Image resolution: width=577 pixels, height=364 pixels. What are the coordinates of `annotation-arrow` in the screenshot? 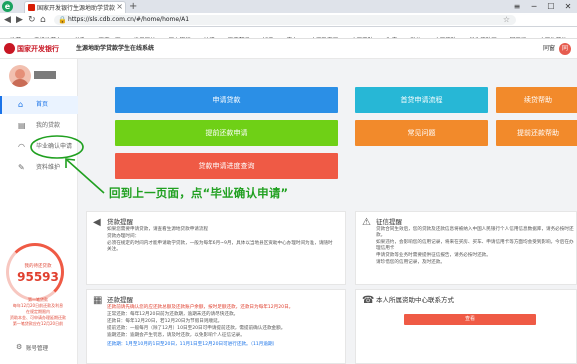 It's located at (85, 176).